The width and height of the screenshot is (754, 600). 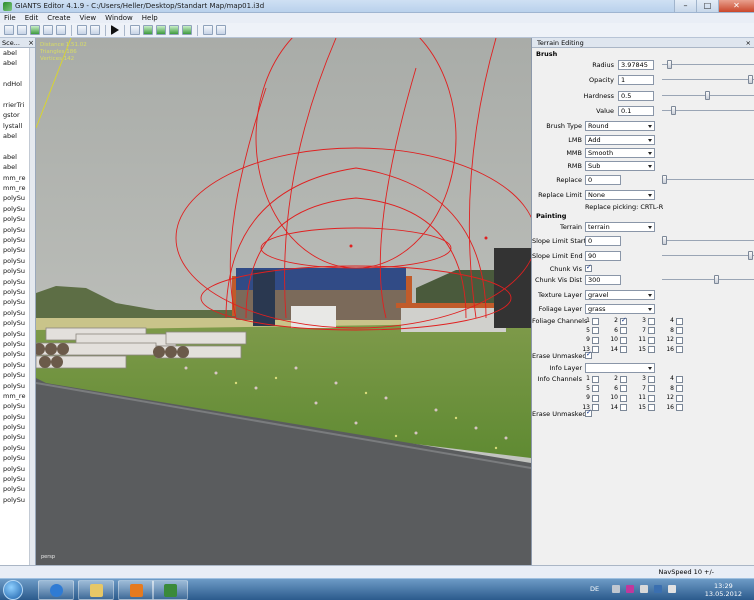 I want to click on save-icon, so click(x=35, y=30).